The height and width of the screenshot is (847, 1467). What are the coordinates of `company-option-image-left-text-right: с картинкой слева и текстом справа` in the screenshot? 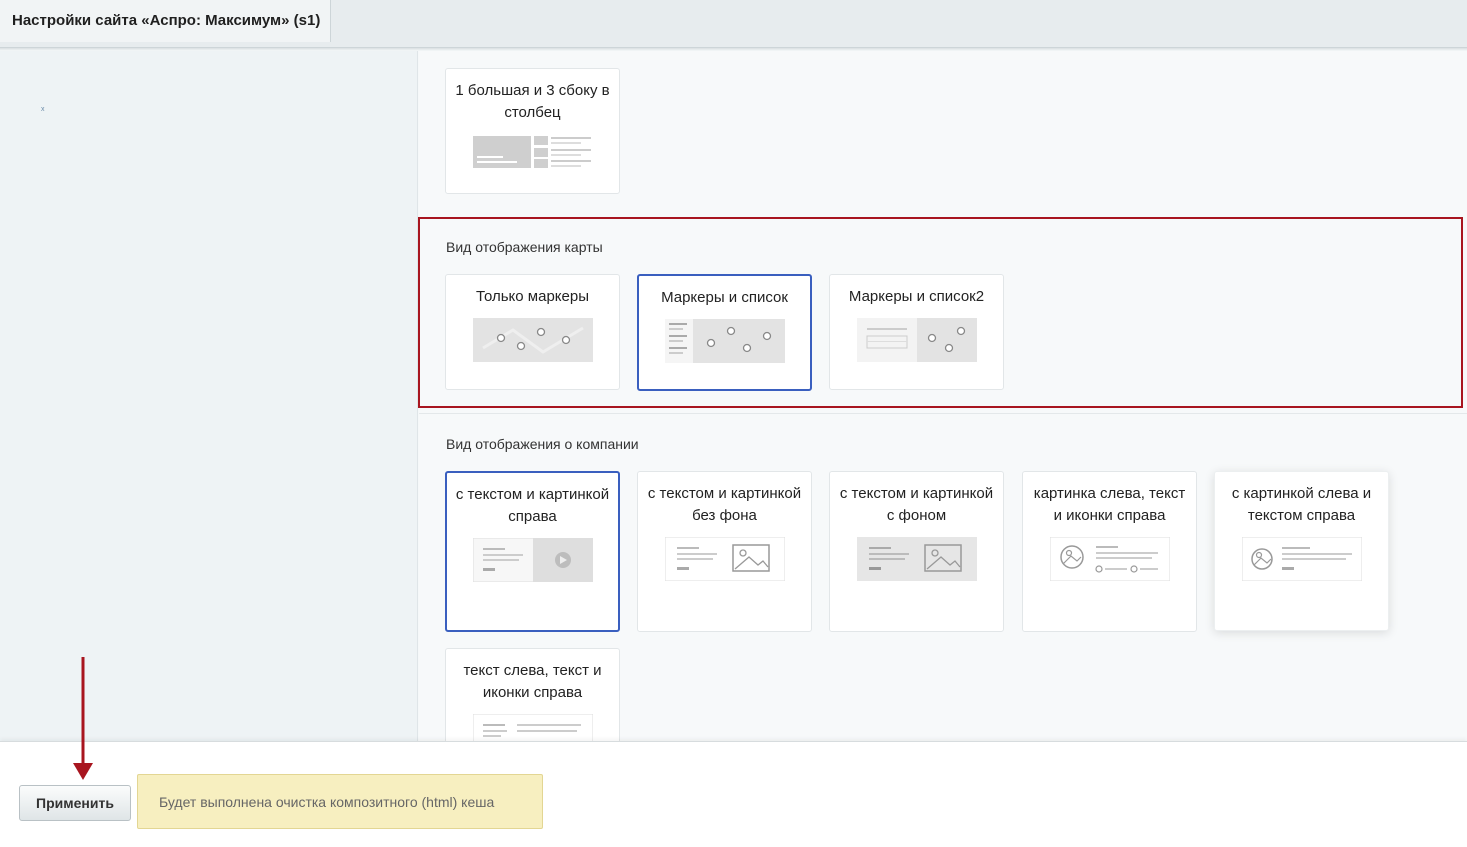 It's located at (1301, 551).